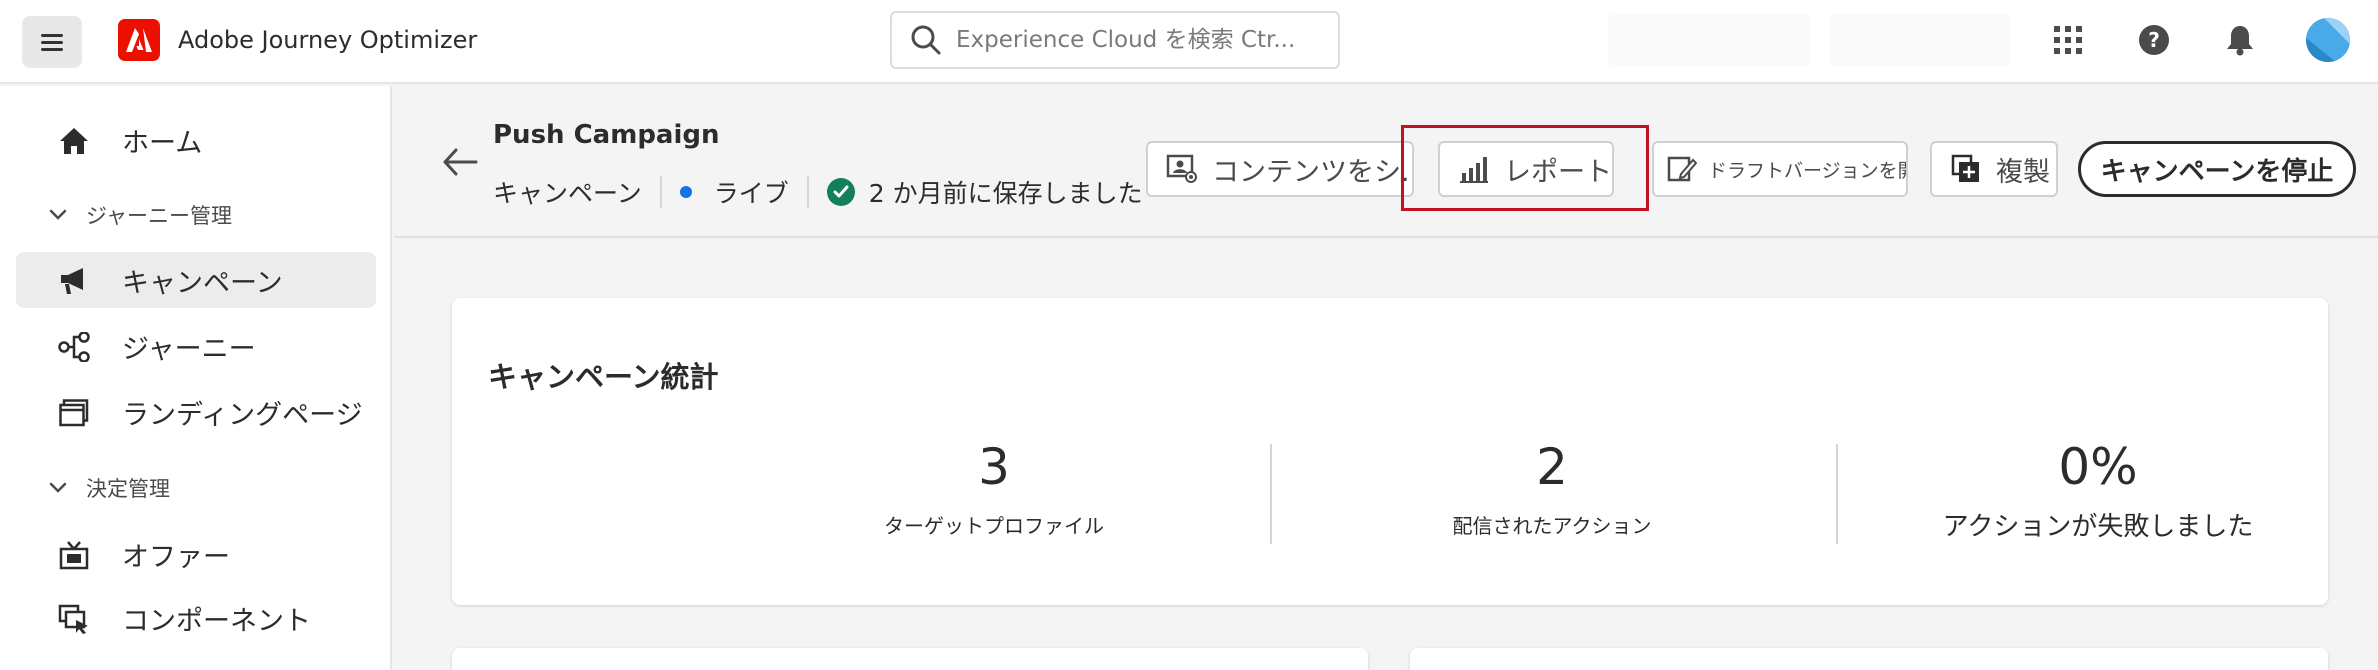 Image resolution: width=2378 pixels, height=670 pixels. Describe the element at coordinates (567, 193) in the screenshot. I see `campaign-type: キャンペーン` at that location.